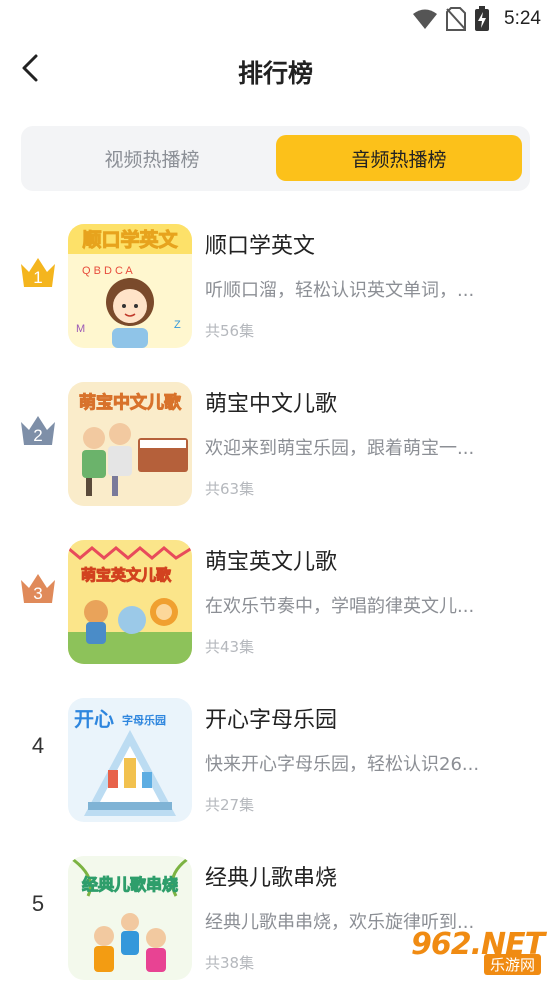 The height and width of the screenshot is (998, 551). I want to click on cover-title: 顺口学英文, so click(130, 239).